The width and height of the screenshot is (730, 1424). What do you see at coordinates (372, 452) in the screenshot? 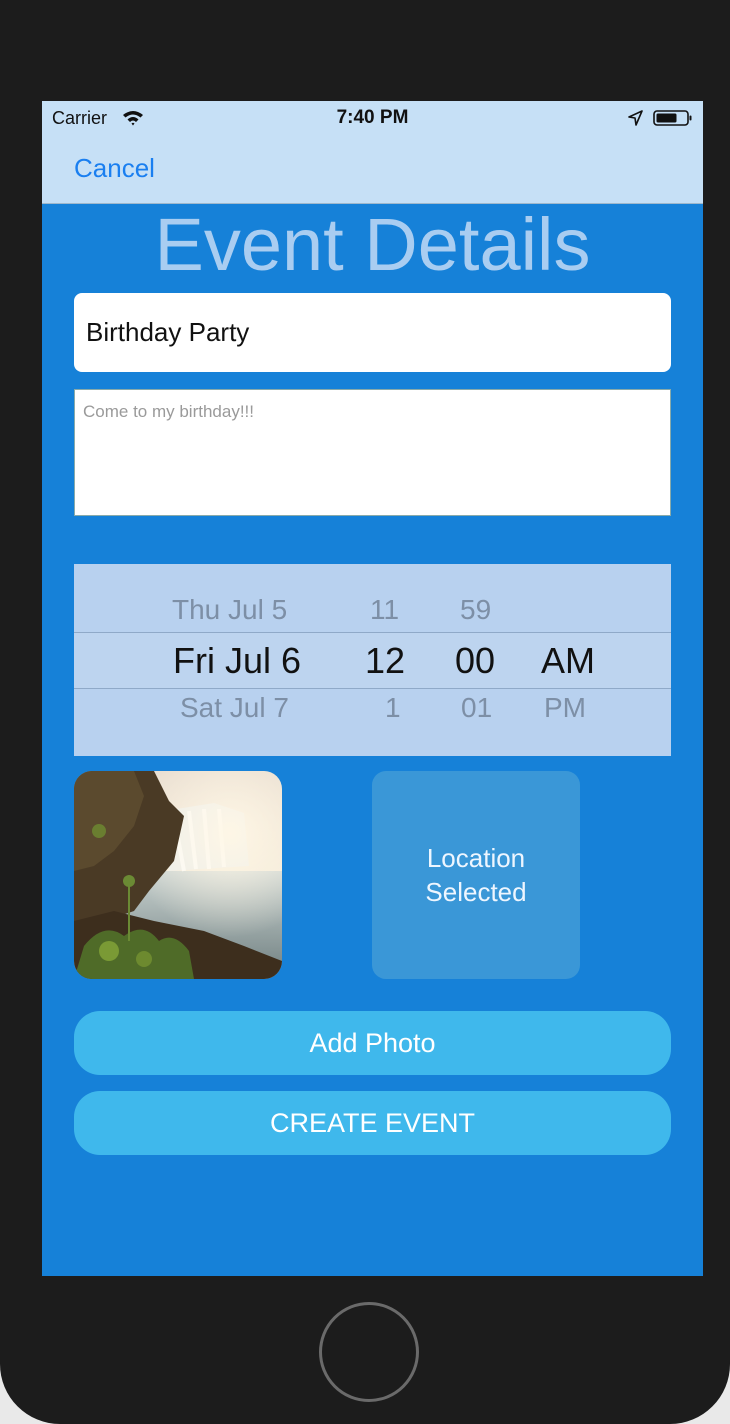
I see `description-textarea: Come to my birthday!!!` at bounding box center [372, 452].